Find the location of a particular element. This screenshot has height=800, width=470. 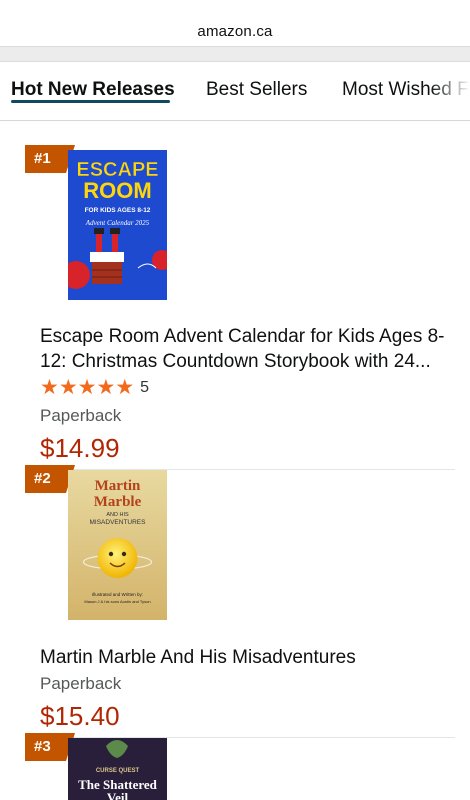

tab-best-sellers: Best Sellers is located at coordinates (256, 90).